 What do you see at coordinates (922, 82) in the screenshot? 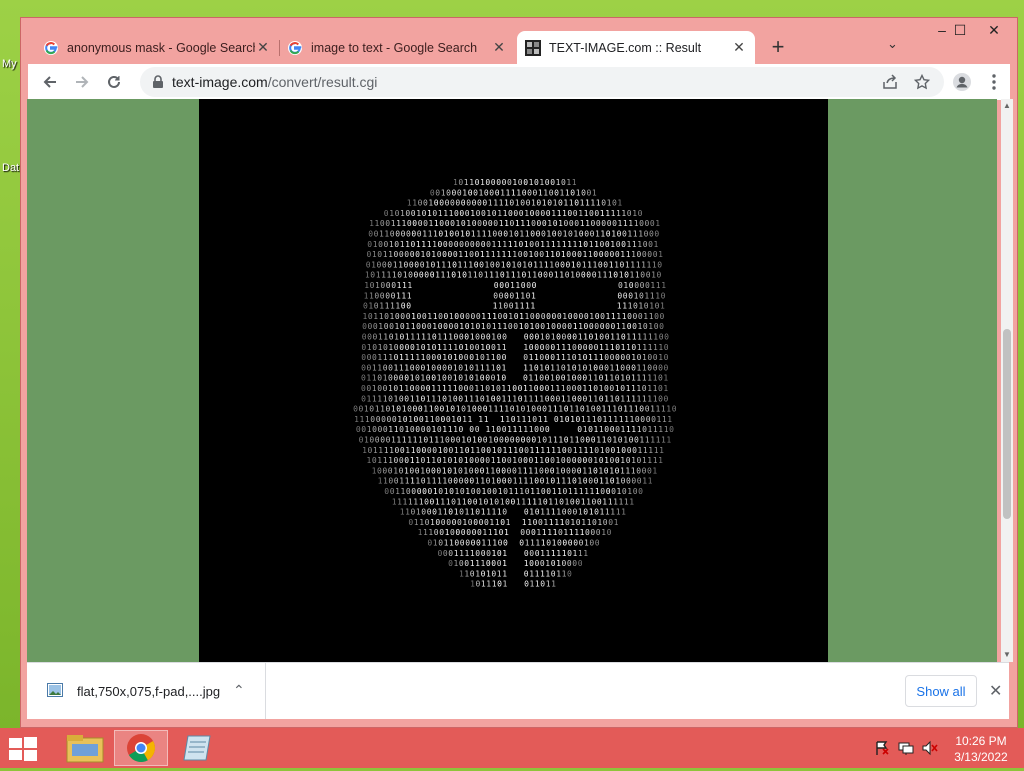
I see `bookmark-star-icon` at bounding box center [922, 82].